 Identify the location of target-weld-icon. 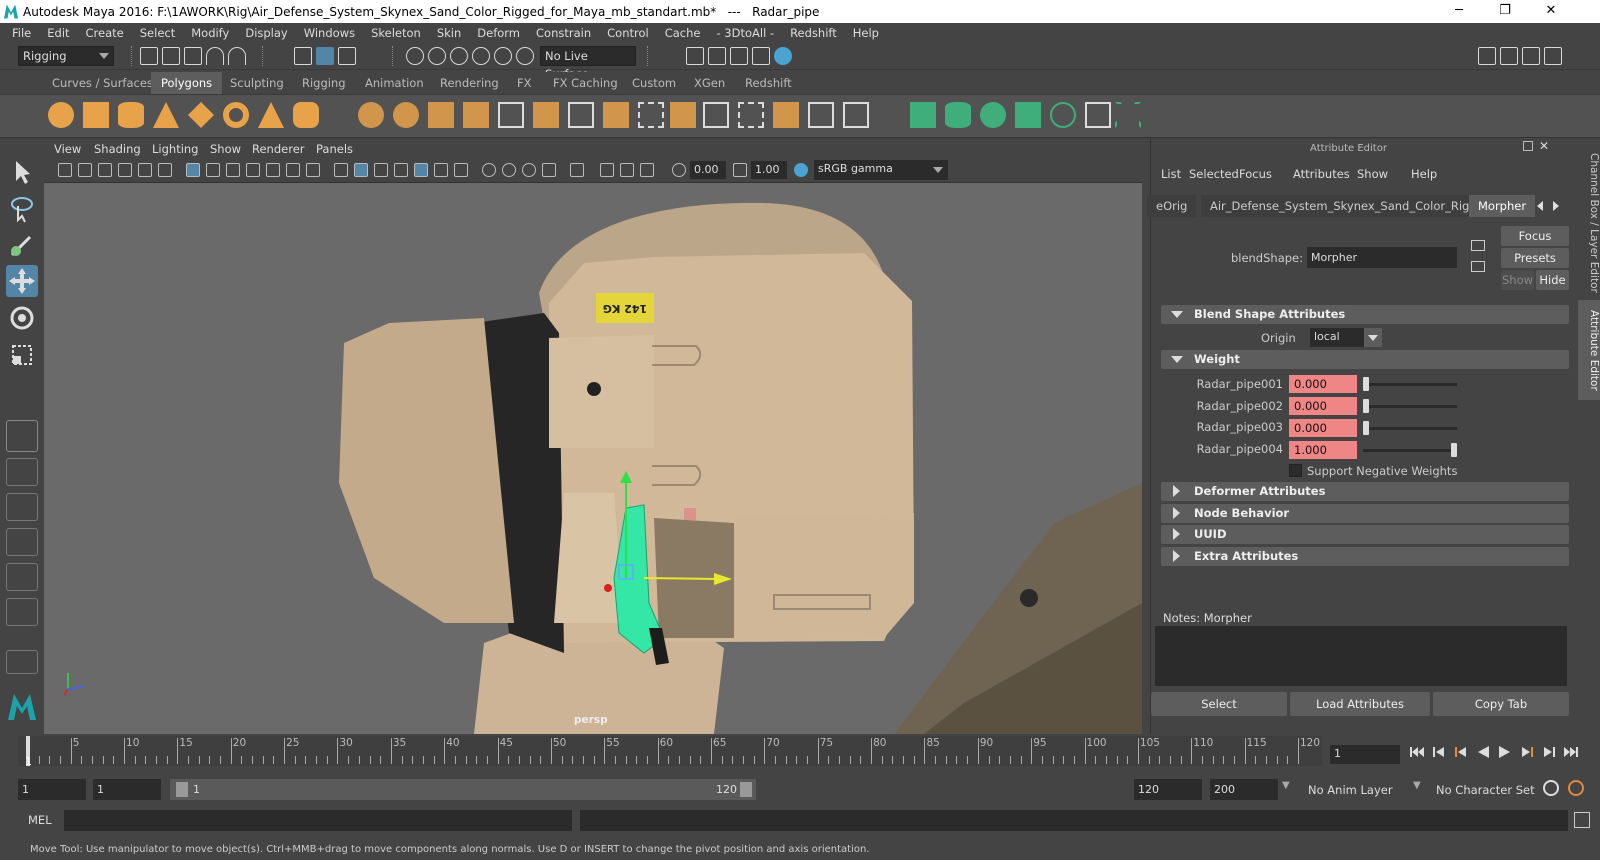
(786, 115).